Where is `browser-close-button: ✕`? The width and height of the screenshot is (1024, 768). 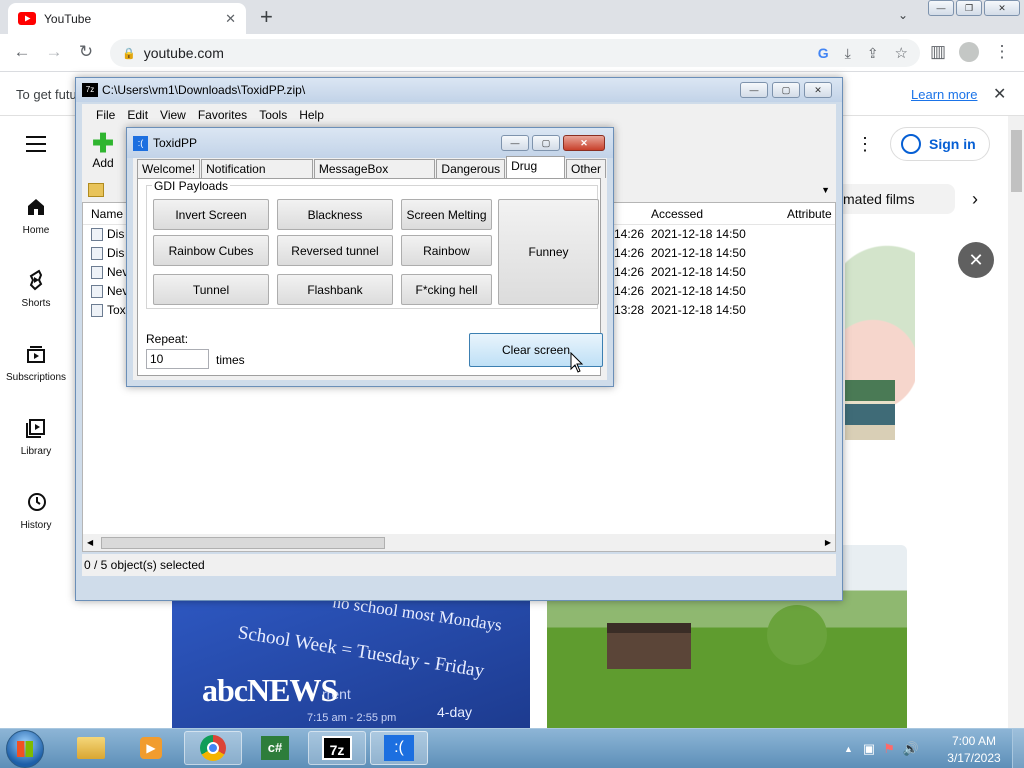
browser-close-button: ✕ is located at coordinates (1002, 8).